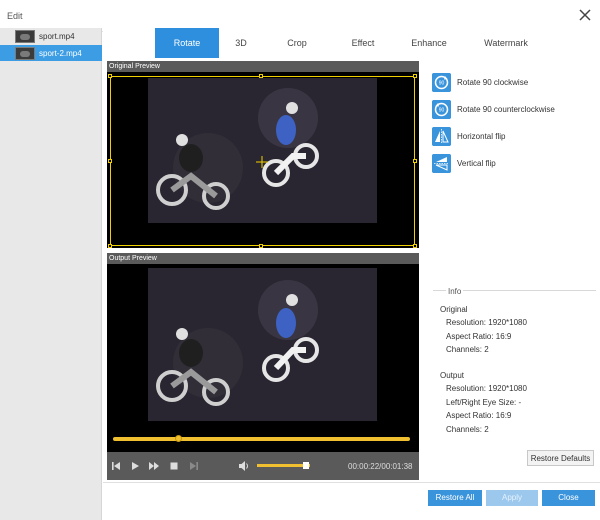 This screenshot has height=520, width=600. What do you see at coordinates (110, 161) in the screenshot?
I see `crop-handle-left` at bounding box center [110, 161].